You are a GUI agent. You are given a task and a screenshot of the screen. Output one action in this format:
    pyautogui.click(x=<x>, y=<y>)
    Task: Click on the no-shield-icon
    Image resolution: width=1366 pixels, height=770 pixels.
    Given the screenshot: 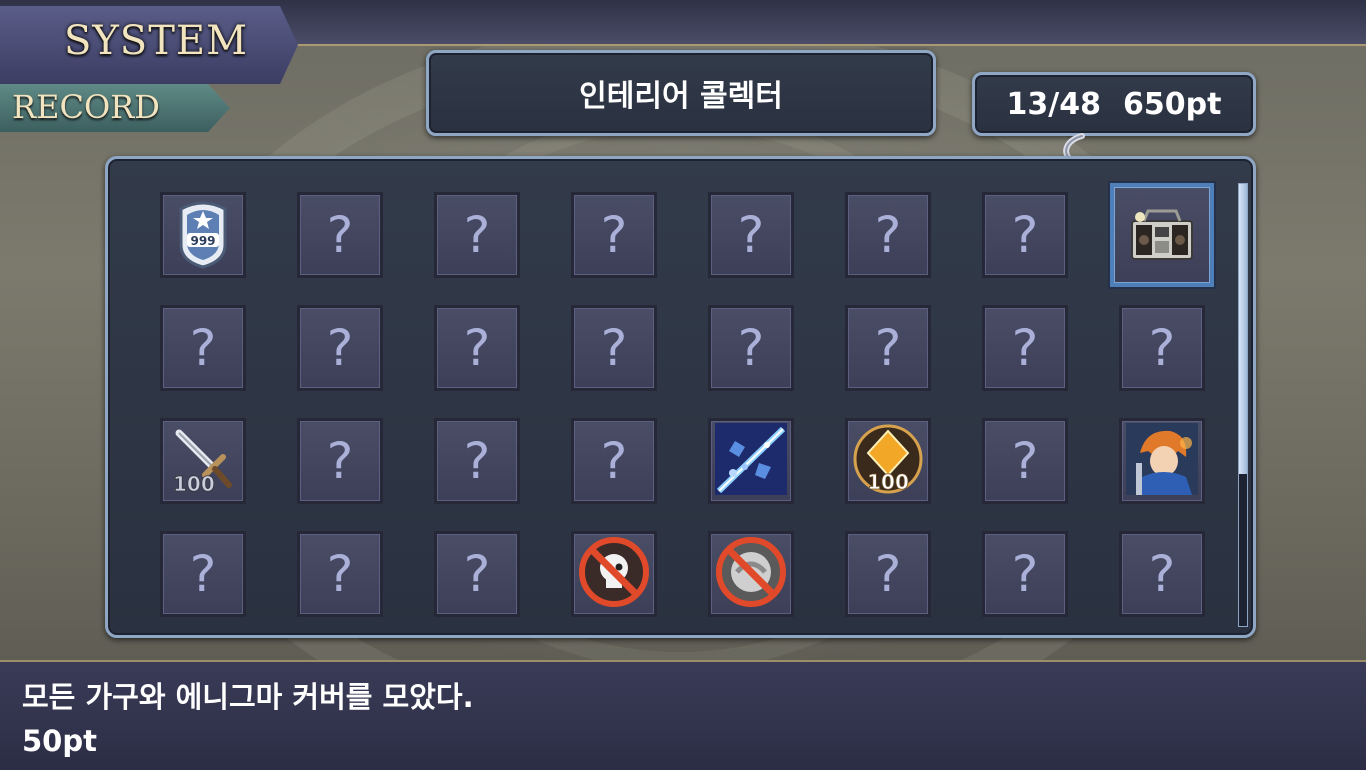 What is the action you would take?
    pyautogui.click(x=751, y=574)
    